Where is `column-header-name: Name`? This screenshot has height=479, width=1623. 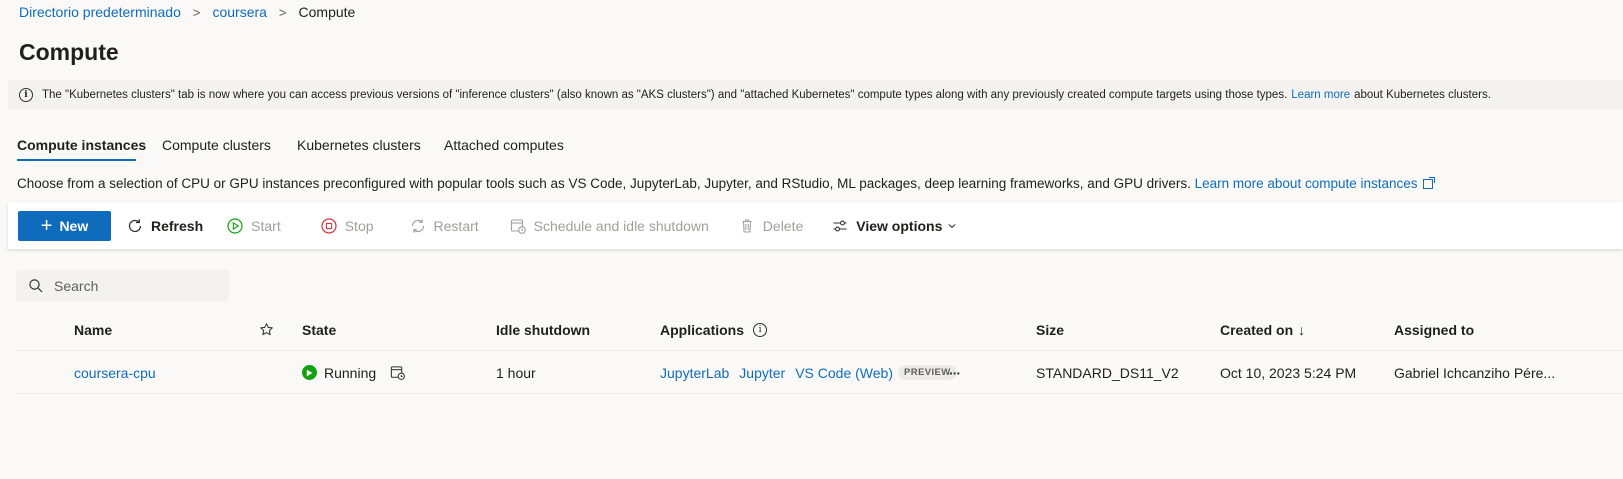 column-header-name: Name is located at coordinates (93, 329).